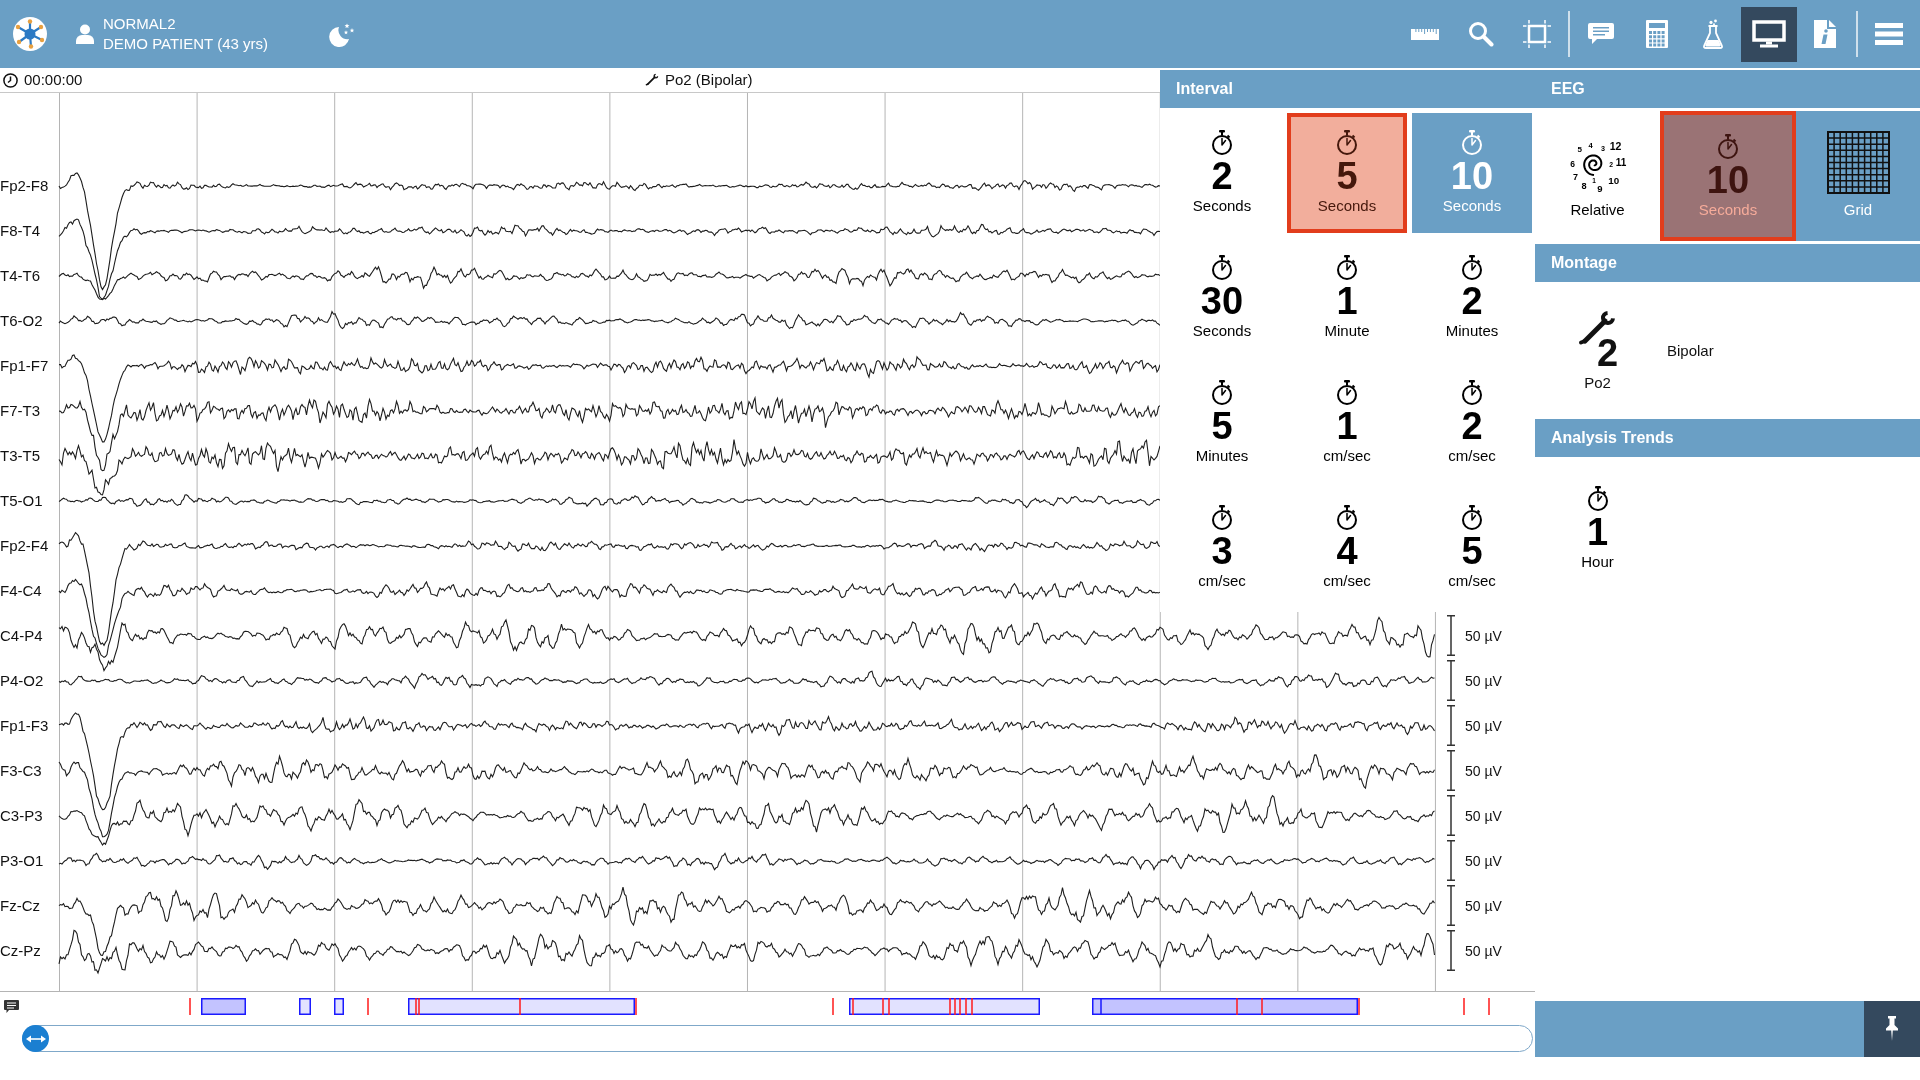  Describe the element at coordinates (21, 320) in the screenshot. I see `channel-label: T6-O2` at that location.